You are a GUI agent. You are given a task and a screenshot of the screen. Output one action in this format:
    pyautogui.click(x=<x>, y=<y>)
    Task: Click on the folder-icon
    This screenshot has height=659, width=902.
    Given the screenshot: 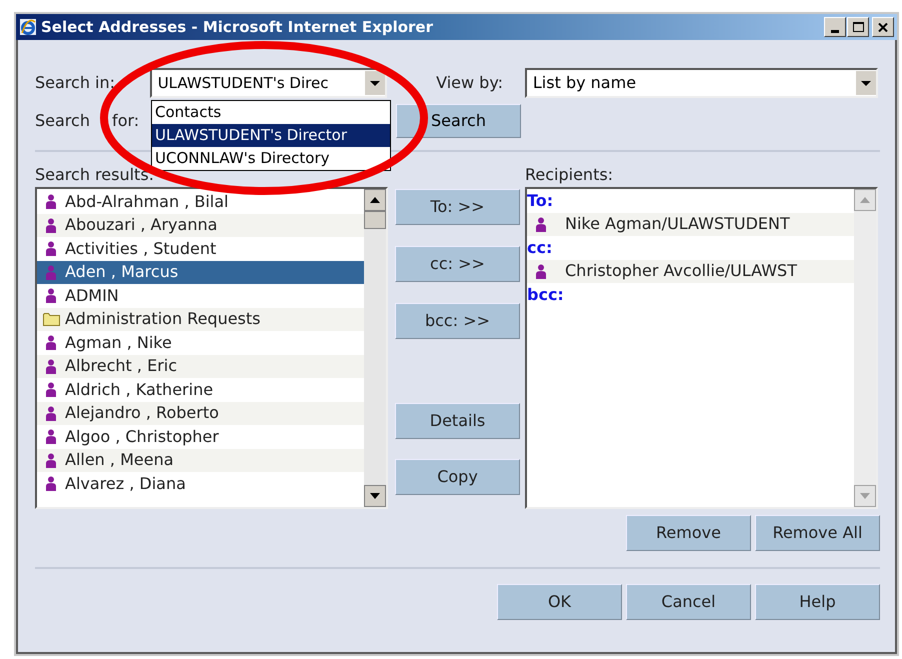 What is the action you would take?
    pyautogui.click(x=51, y=319)
    